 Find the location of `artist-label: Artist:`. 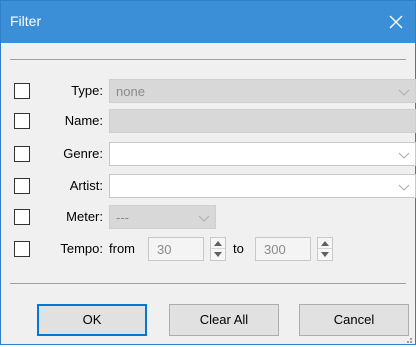

artist-label: Artist: is located at coordinates (86, 185).